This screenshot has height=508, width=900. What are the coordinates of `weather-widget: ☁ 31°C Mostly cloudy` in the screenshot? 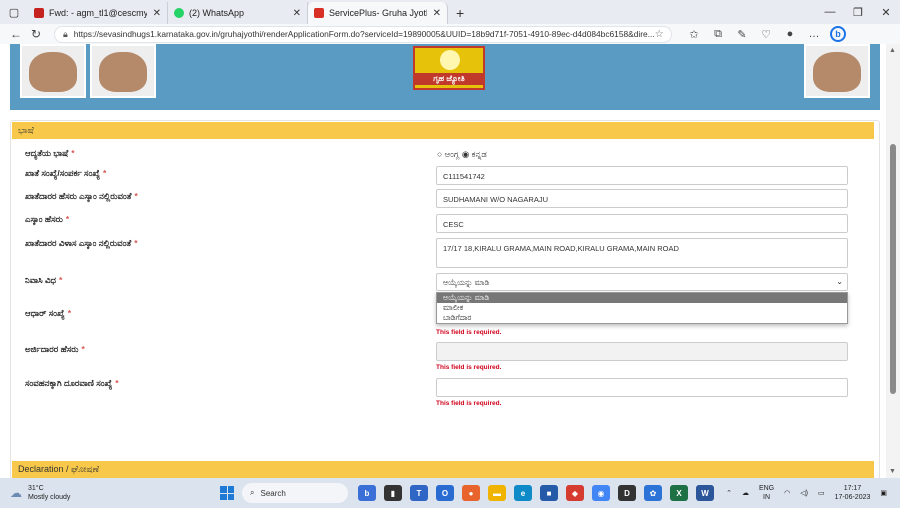 It's located at (70, 493).